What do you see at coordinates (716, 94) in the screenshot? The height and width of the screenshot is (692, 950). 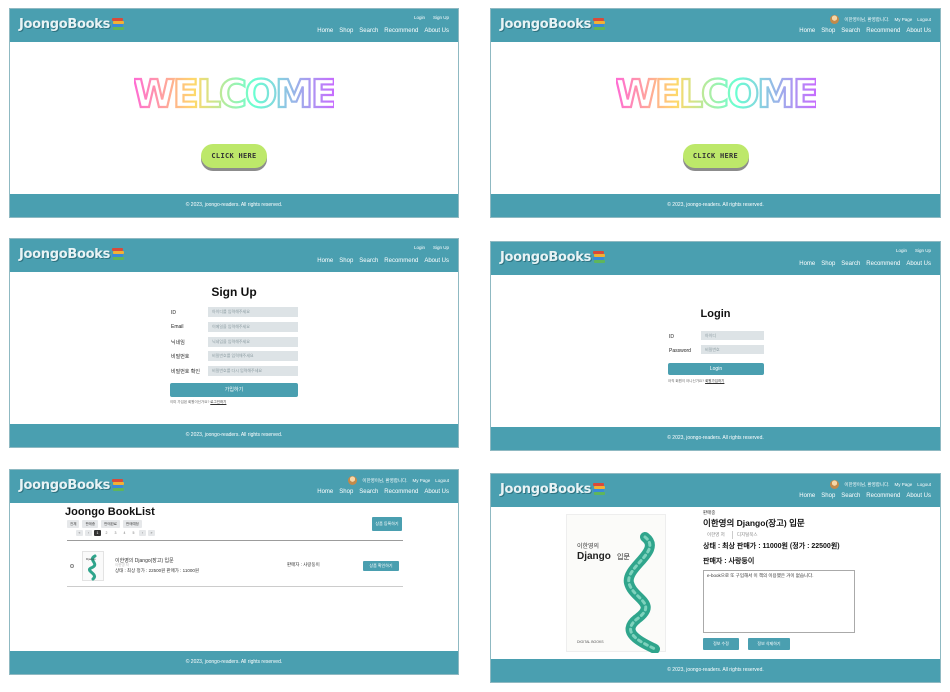 I see `welcome-text: WELCOME` at bounding box center [716, 94].